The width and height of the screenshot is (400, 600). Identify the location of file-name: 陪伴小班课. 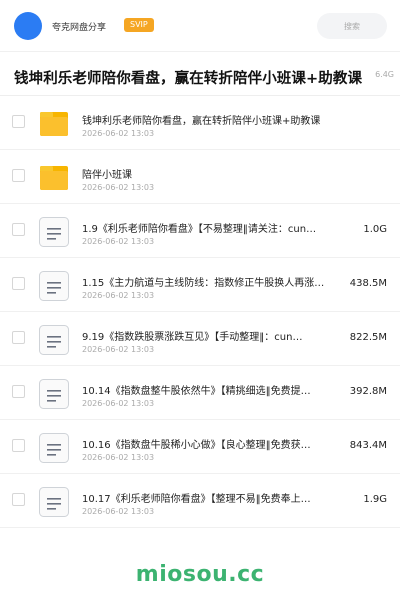
(213, 173).